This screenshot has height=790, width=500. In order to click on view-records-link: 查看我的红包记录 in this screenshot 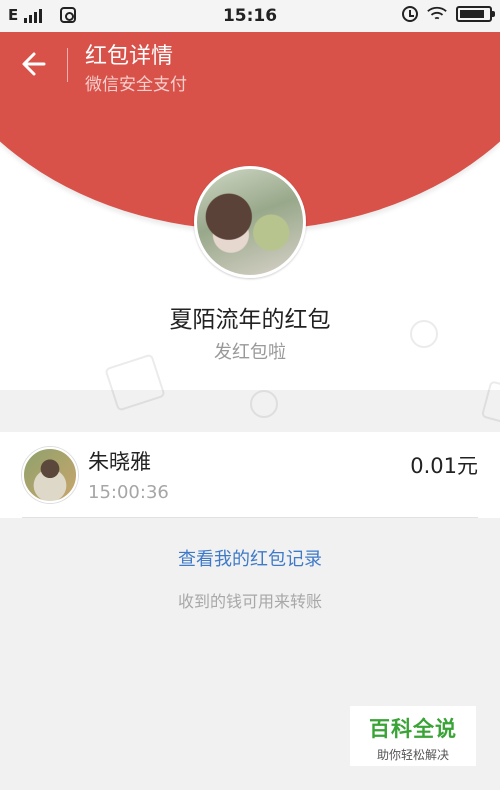, I will do `click(250, 558)`.